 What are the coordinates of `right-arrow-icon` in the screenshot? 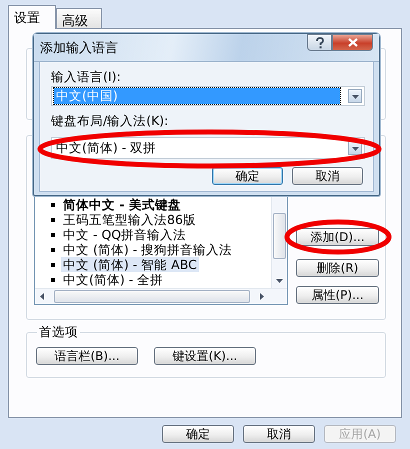 It's located at (261, 296).